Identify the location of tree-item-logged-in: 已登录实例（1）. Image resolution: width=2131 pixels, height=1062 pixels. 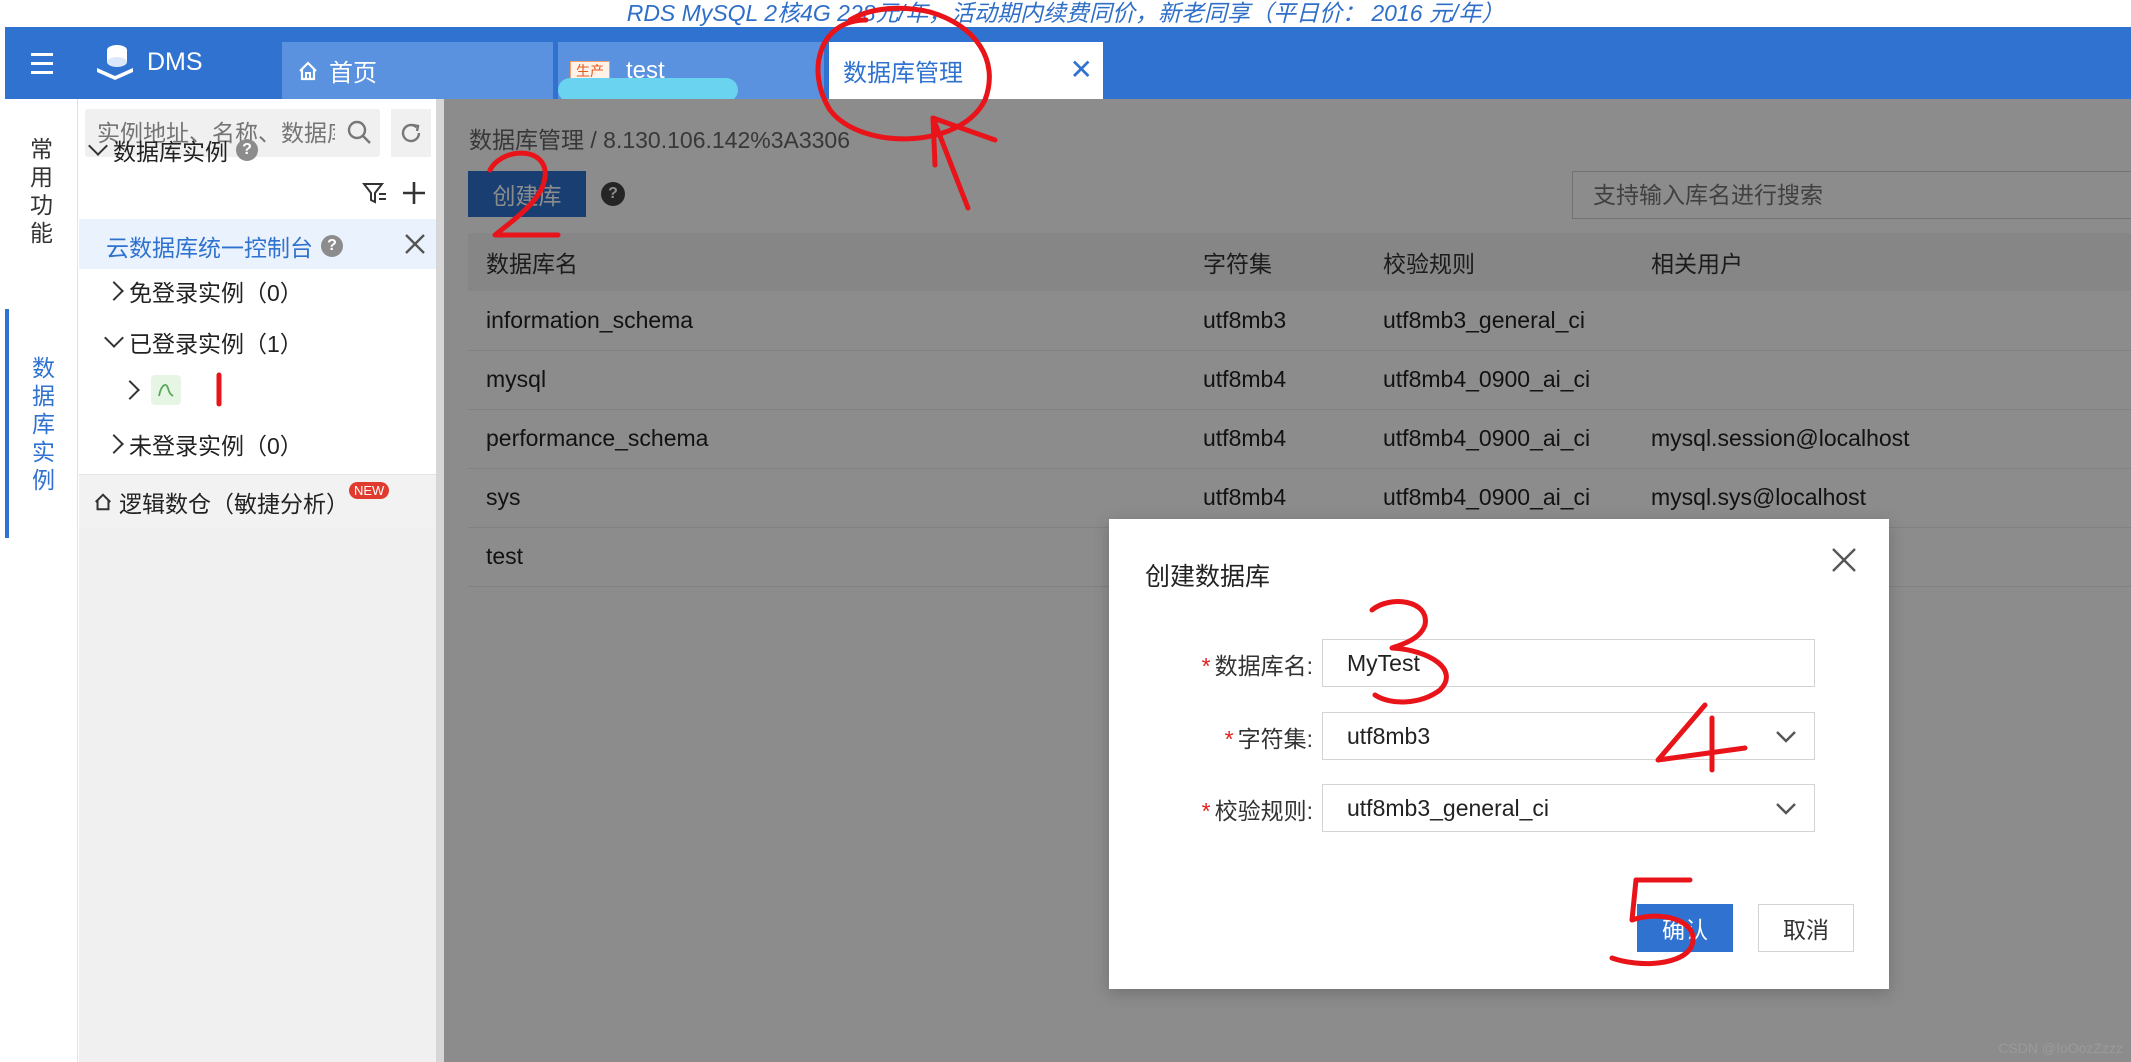
(203, 342).